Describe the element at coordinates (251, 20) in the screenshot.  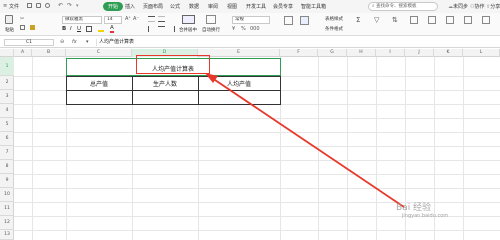
I see `number-format-select: 常规` at that location.